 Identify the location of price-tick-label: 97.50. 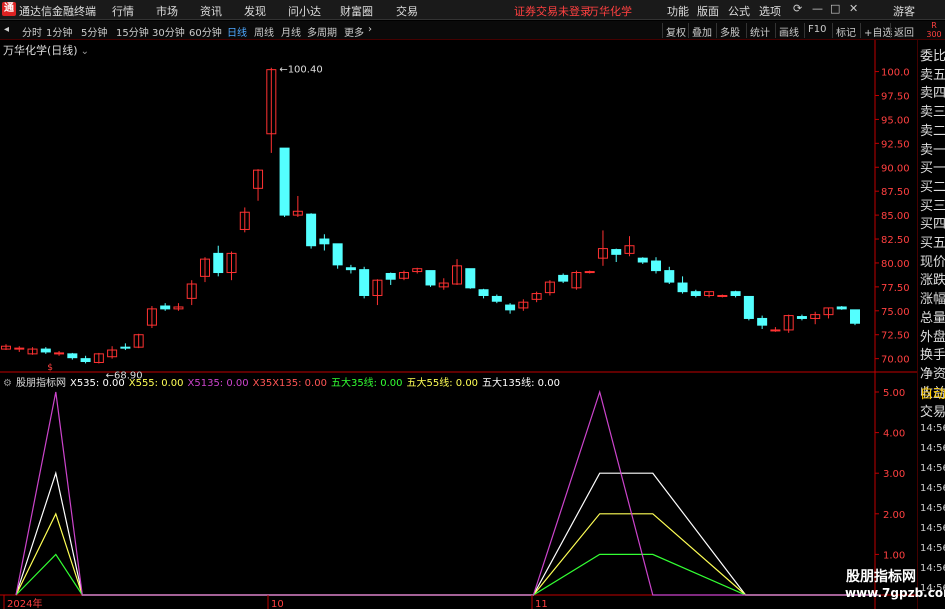
(895, 96).